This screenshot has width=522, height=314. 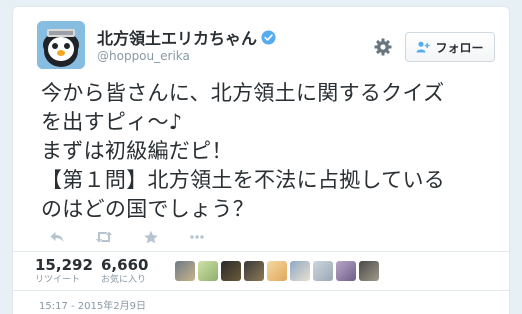 What do you see at coordinates (177, 37) in the screenshot?
I see `display-name-text: 北方領土エリカちゃん` at bounding box center [177, 37].